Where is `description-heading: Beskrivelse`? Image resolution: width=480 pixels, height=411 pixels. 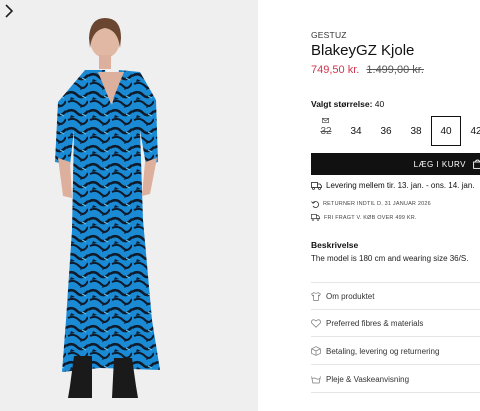 description-heading: Beskrivelse is located at coordinates (335, 245).